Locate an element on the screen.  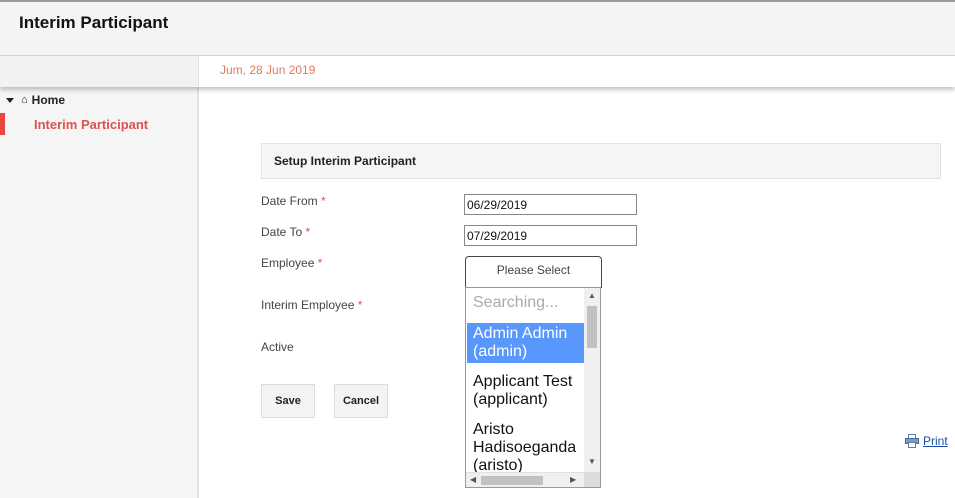
date-bar: Jum, 28 Jun 2019 is located at coordinates (477, 71).